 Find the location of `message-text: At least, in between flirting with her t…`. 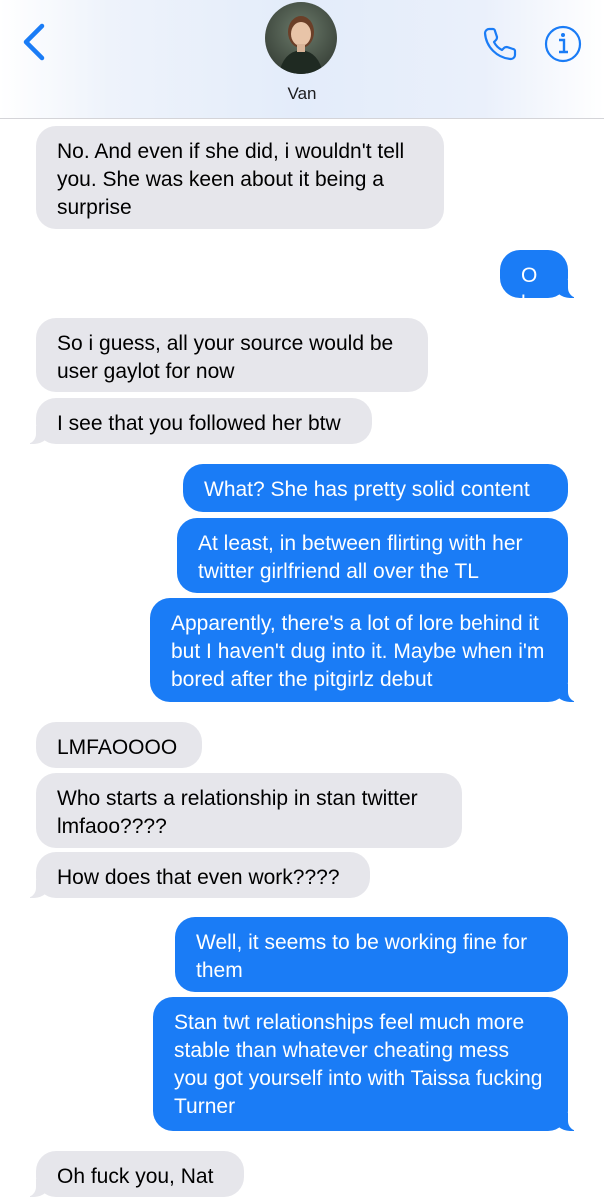

message-text: At least, in between flirting with her t… is located at coordinates (360, 557).